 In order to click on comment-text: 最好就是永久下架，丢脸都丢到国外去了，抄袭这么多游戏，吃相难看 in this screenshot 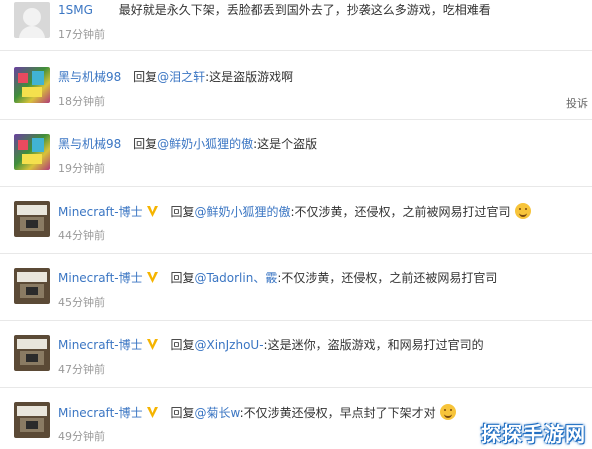, I will do `click(304, 10)`.